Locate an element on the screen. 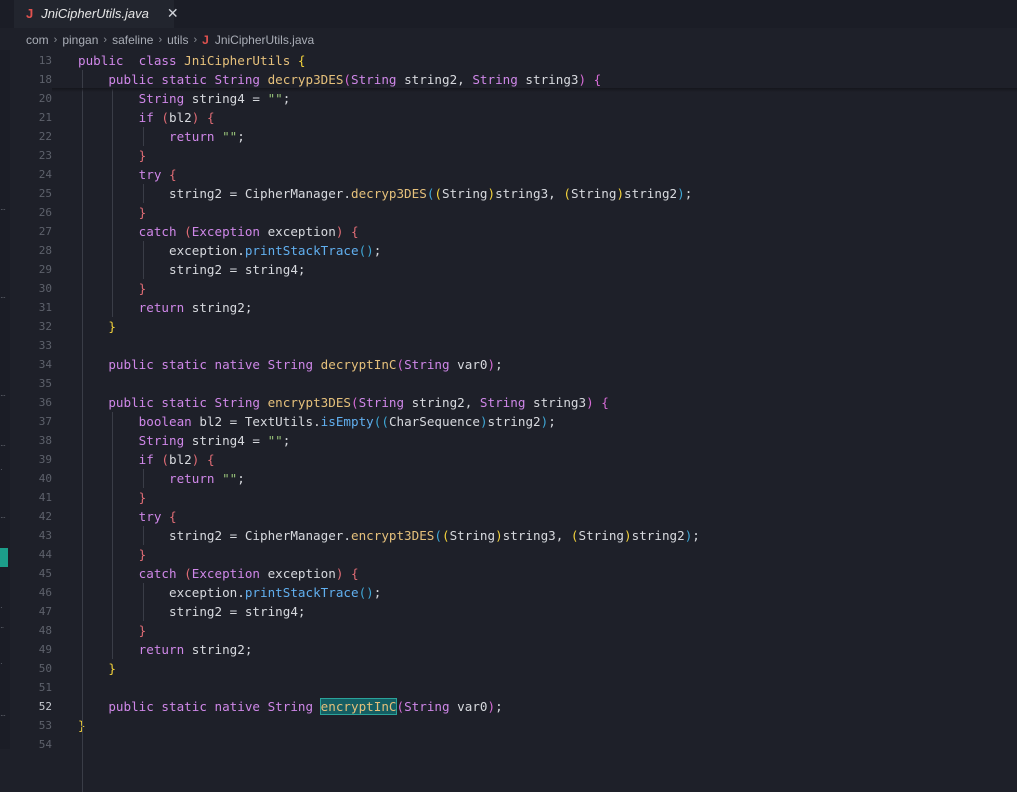 Image resolution: width=1017 pixels, height=792 pixels. code-token: exception is located at coordinates (301, 231).